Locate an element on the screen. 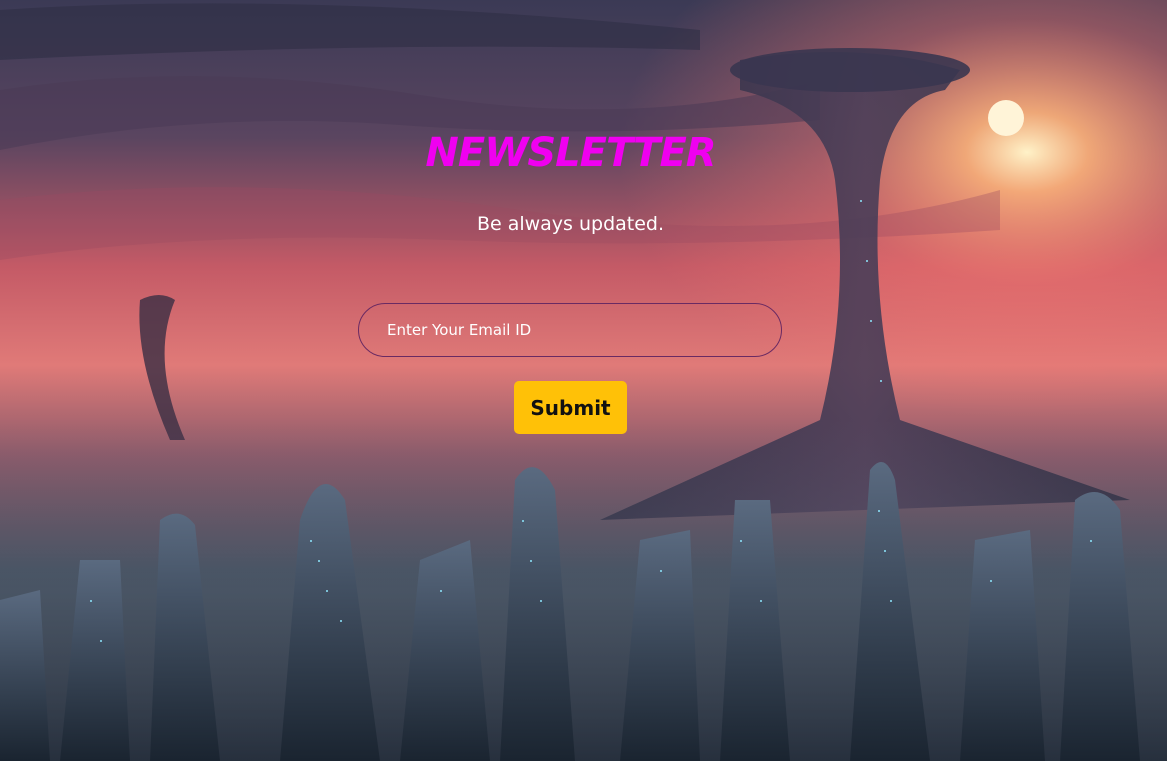 The height and width of the screenshot is (761, 1167). email-input is located at coordinates (570, 330).